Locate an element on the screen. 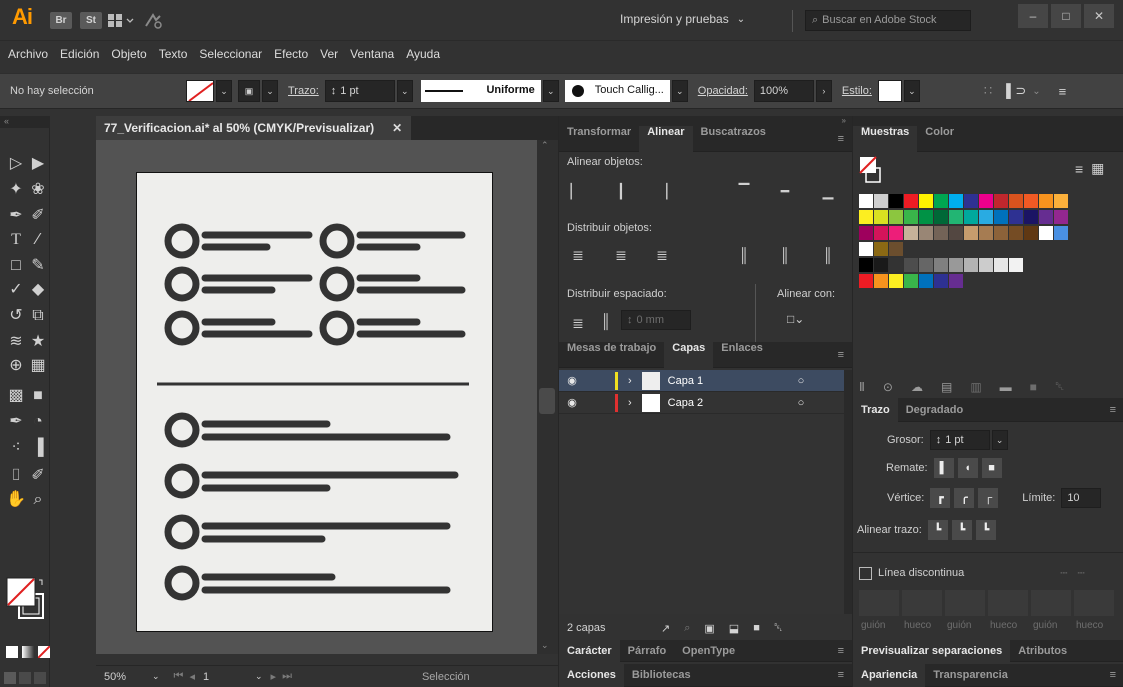 This screenshot has width=1123, height=687. distribute-hspace-icon: ║ is located at coordinates (606, 321).